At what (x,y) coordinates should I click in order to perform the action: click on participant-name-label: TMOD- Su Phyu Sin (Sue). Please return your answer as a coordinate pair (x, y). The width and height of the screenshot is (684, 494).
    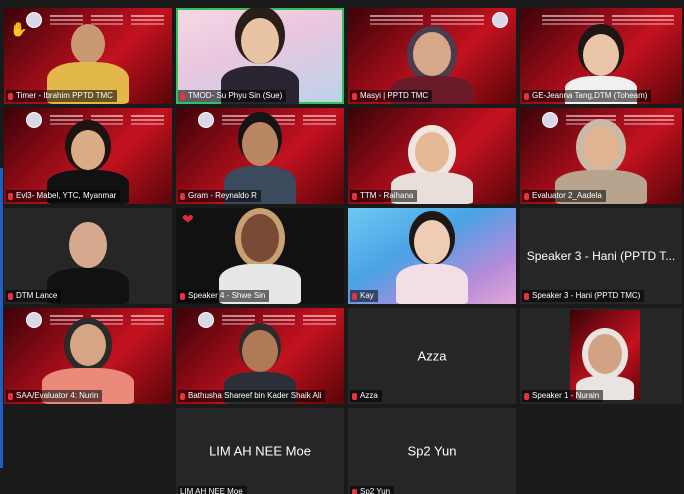
    Looking at the image, I should click on (232, 96).